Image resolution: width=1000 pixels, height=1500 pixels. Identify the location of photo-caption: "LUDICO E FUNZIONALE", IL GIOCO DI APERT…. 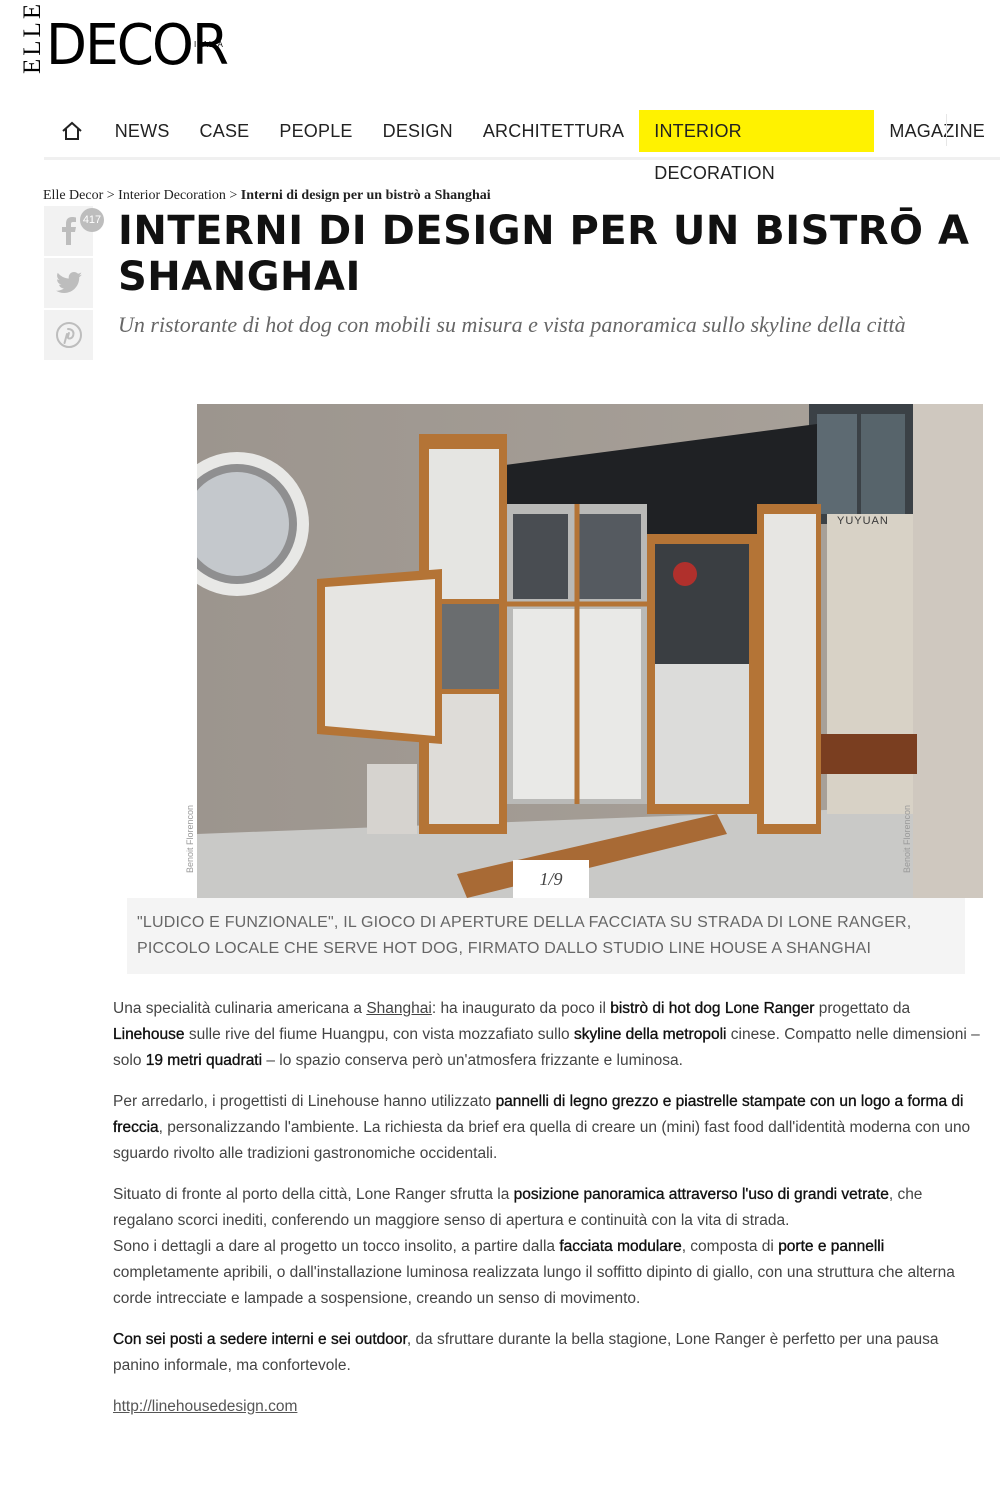
(546, 936).